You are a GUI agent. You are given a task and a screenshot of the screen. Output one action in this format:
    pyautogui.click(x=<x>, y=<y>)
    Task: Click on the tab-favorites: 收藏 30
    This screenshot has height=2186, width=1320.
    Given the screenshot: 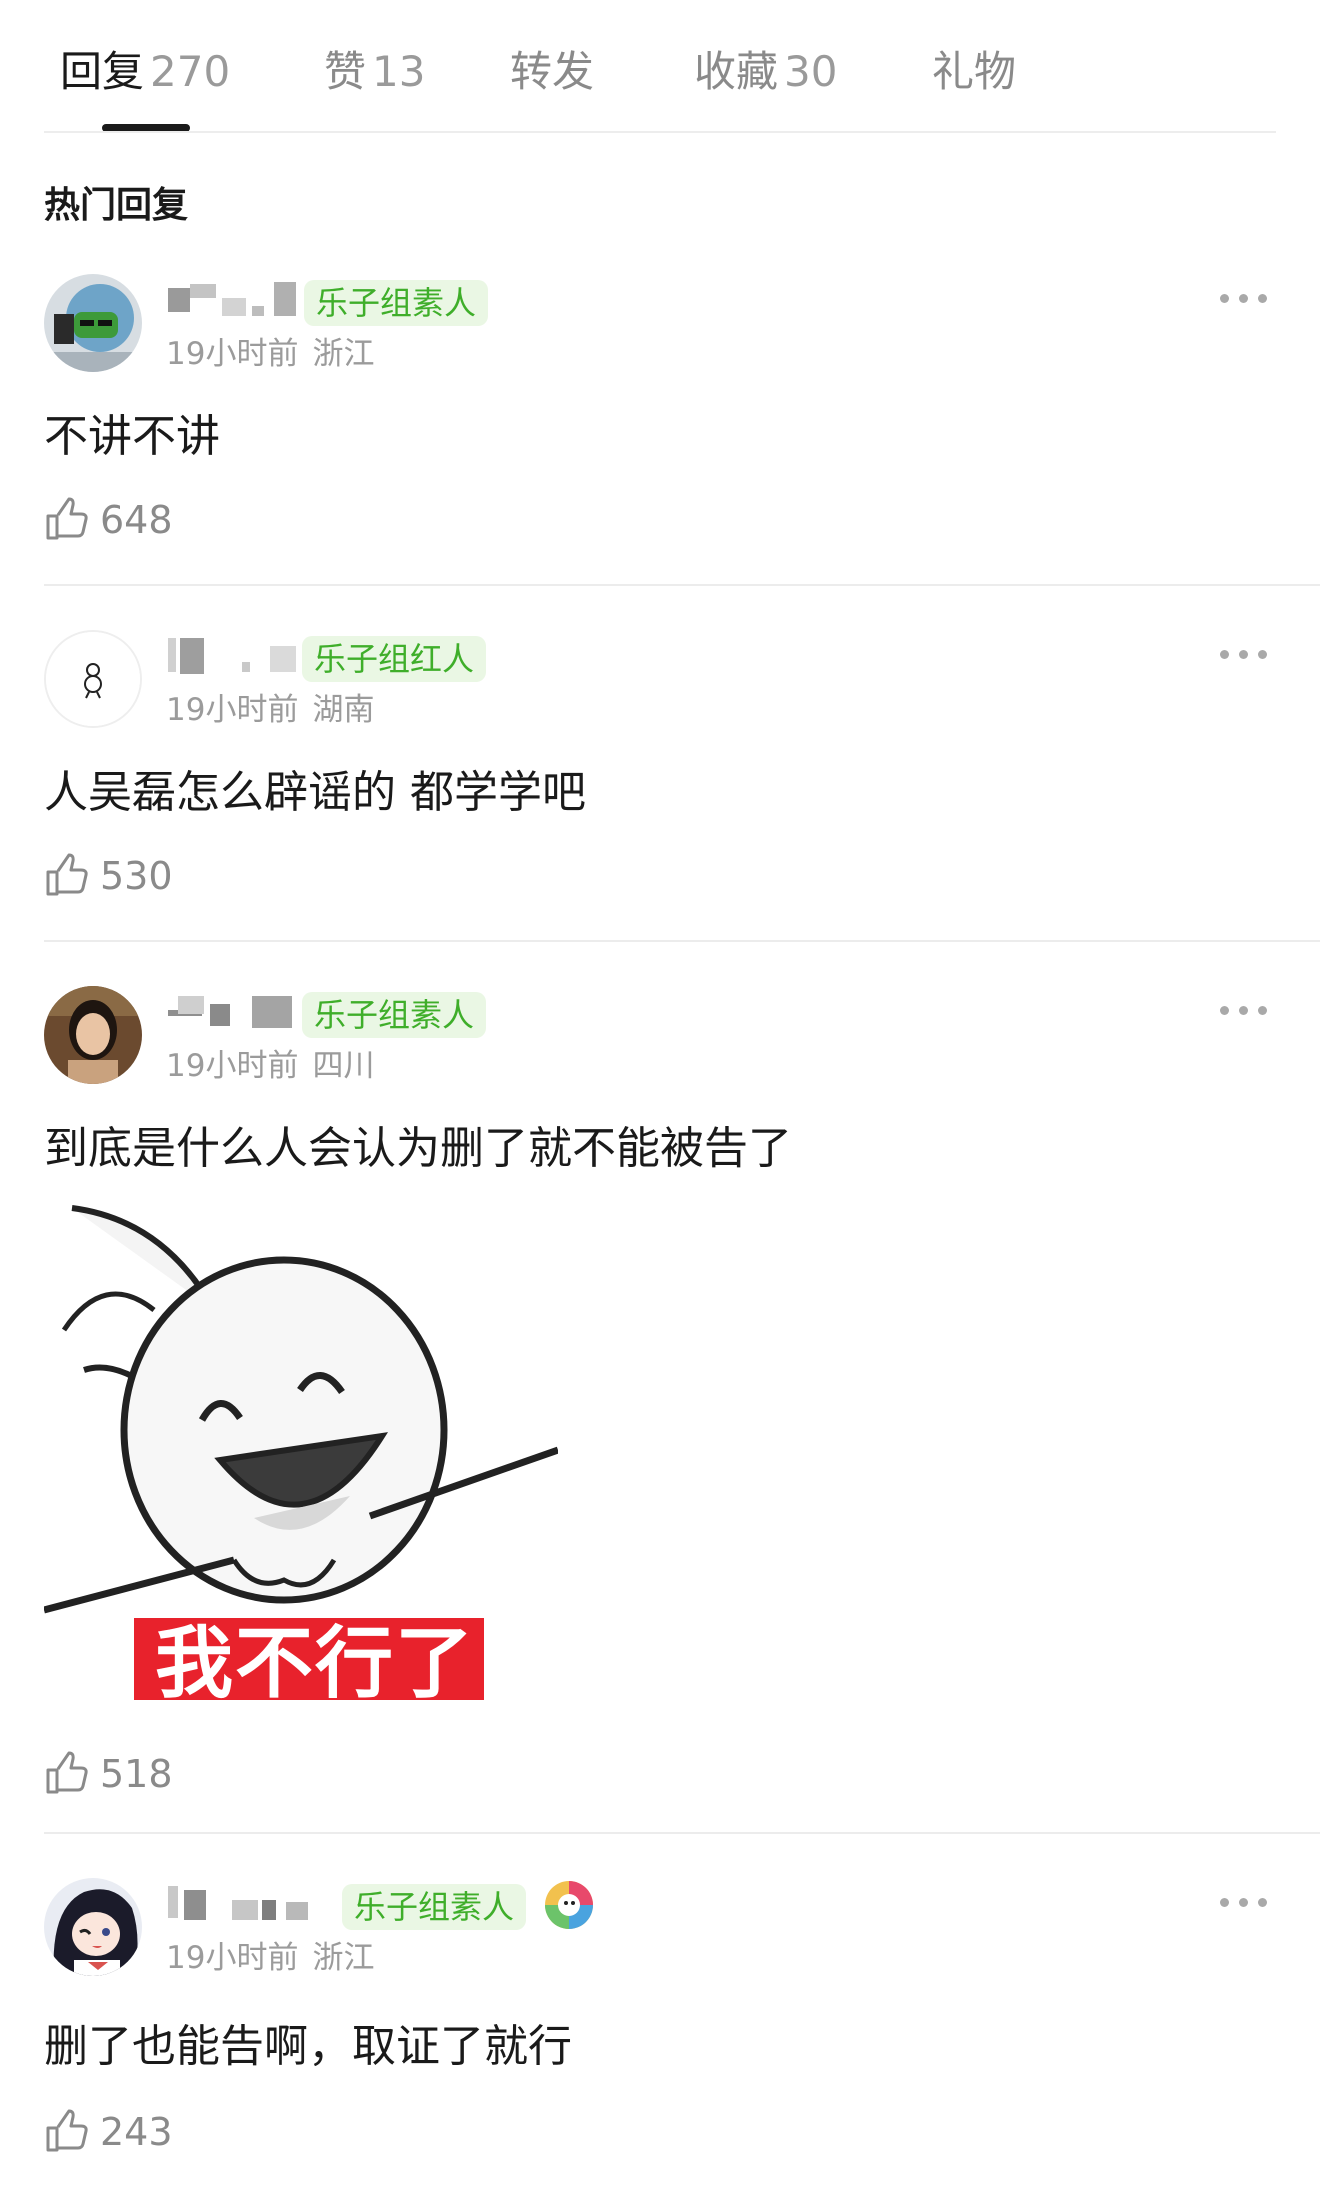 What is the action you would take?
    pyautogui.click(x=765, y=68)
    